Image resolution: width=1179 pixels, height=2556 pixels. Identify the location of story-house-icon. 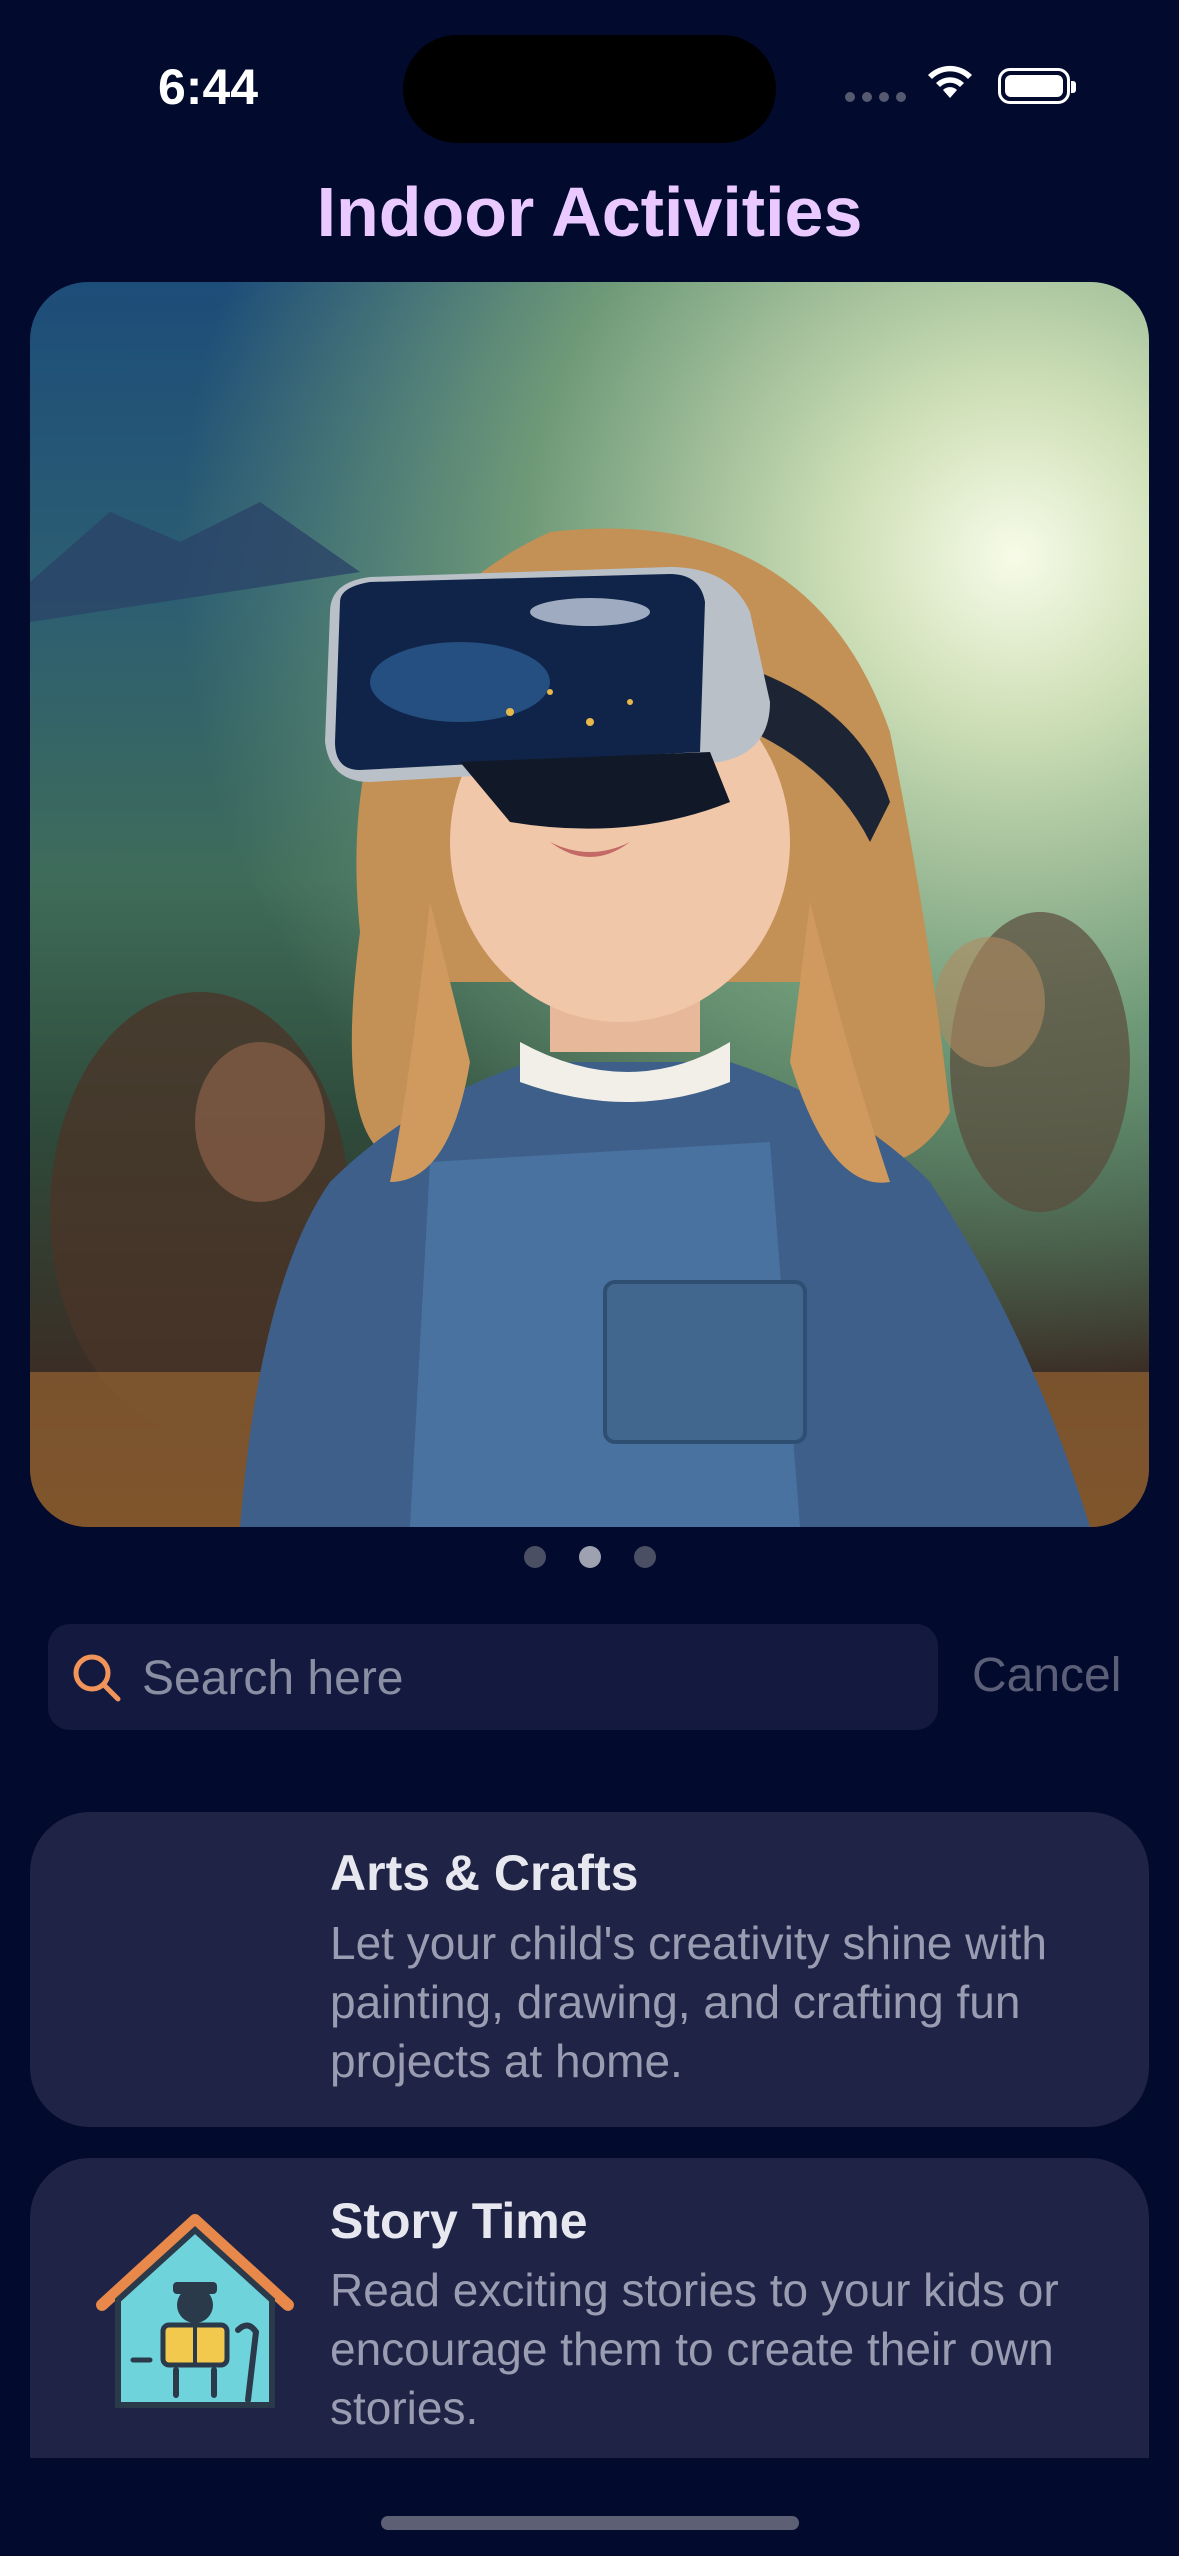
(195, 2311).